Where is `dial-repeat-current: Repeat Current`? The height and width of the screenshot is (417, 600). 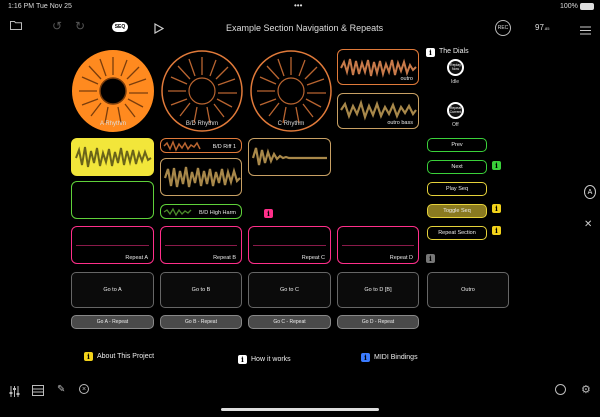 dial-repeat-current: Repeat Current is located at coordinates (455, 110).